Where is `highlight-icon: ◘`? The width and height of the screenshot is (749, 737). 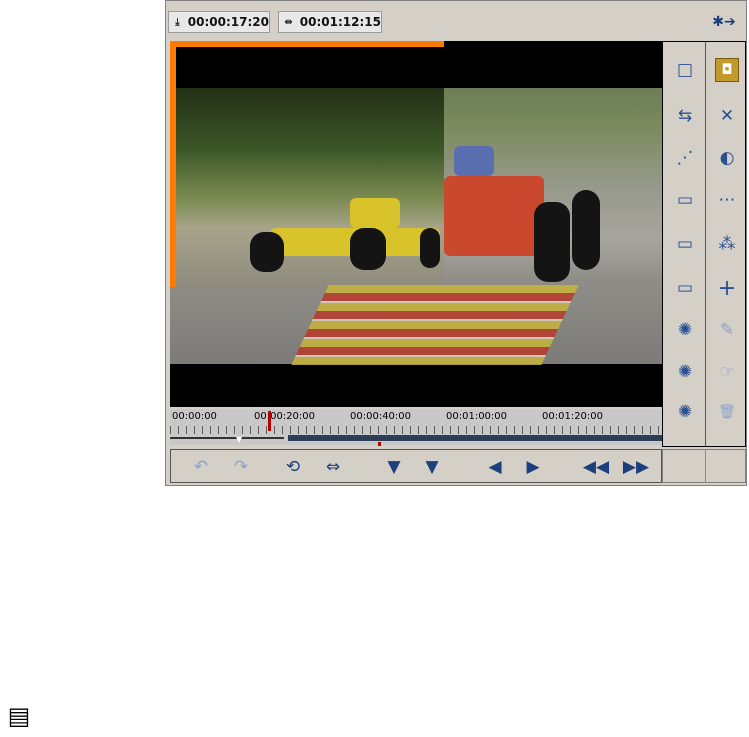 highlight-icon: ◘ is located at coordinates (727, 70).